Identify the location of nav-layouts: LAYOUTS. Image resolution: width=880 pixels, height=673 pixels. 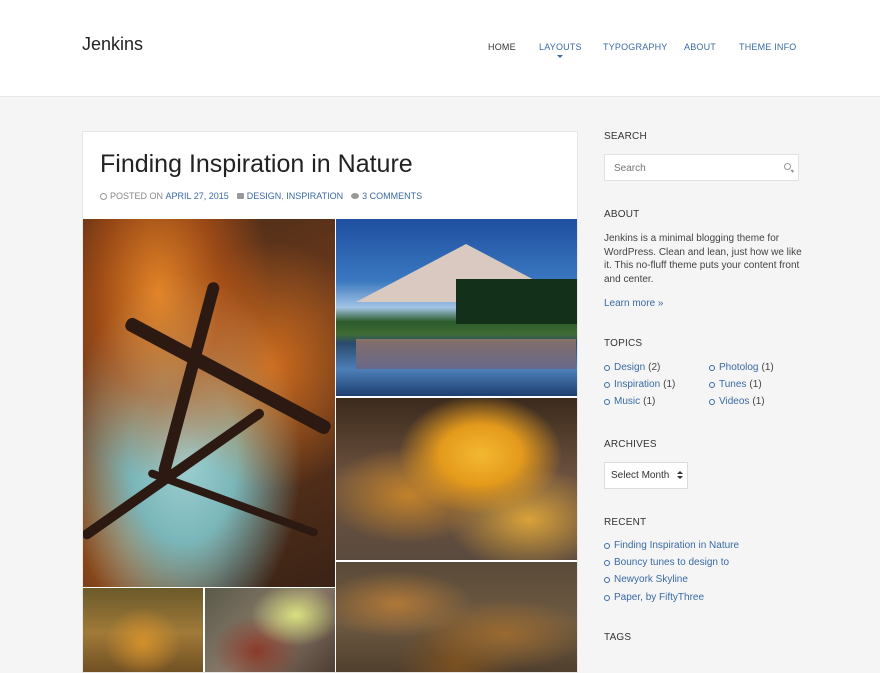
(560, 50).